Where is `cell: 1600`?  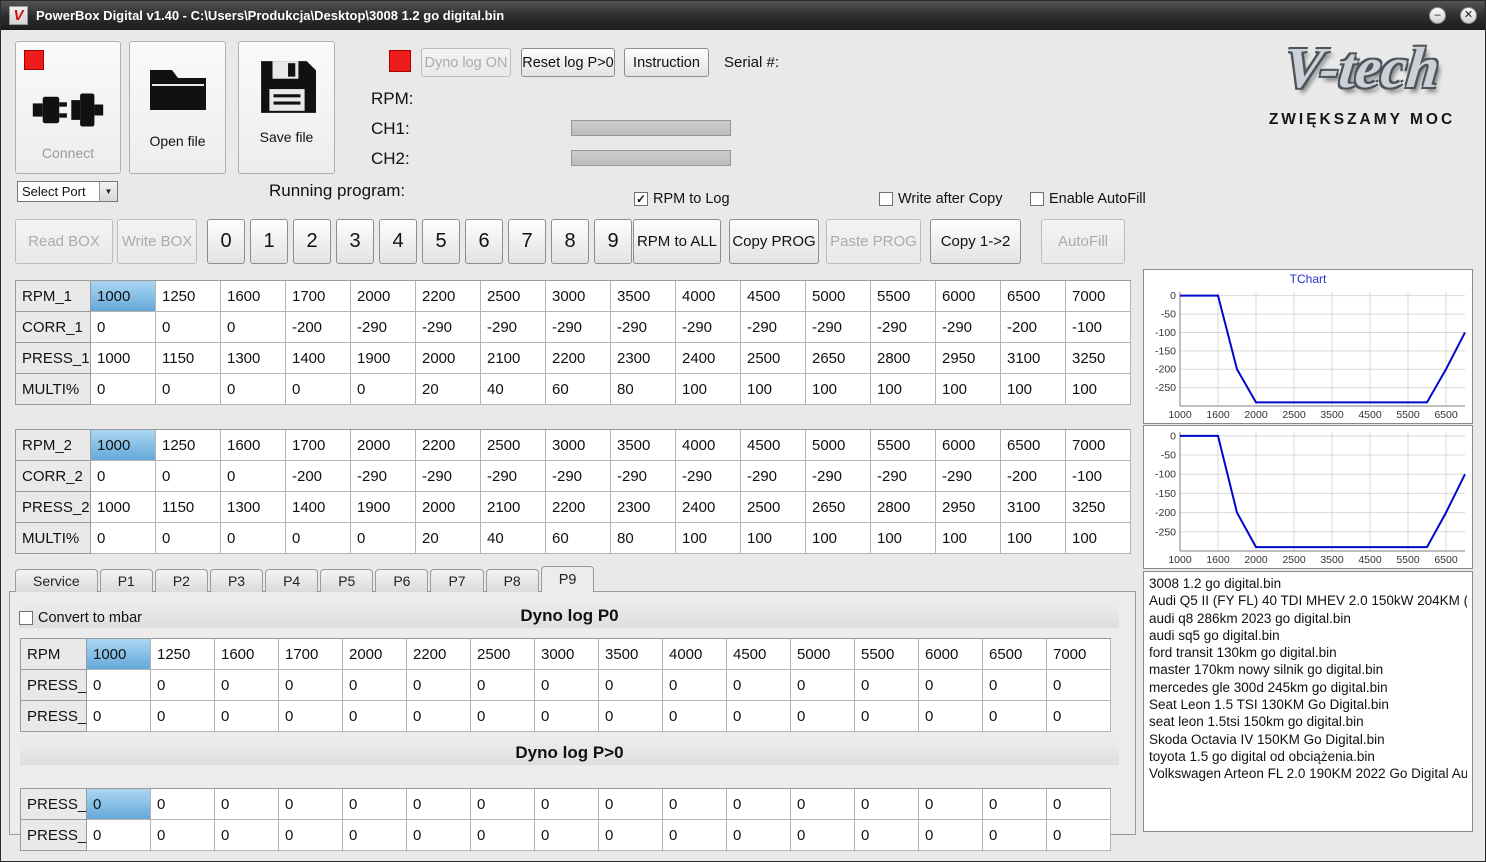 cell: 1600 is located at coordinates (253, 445).